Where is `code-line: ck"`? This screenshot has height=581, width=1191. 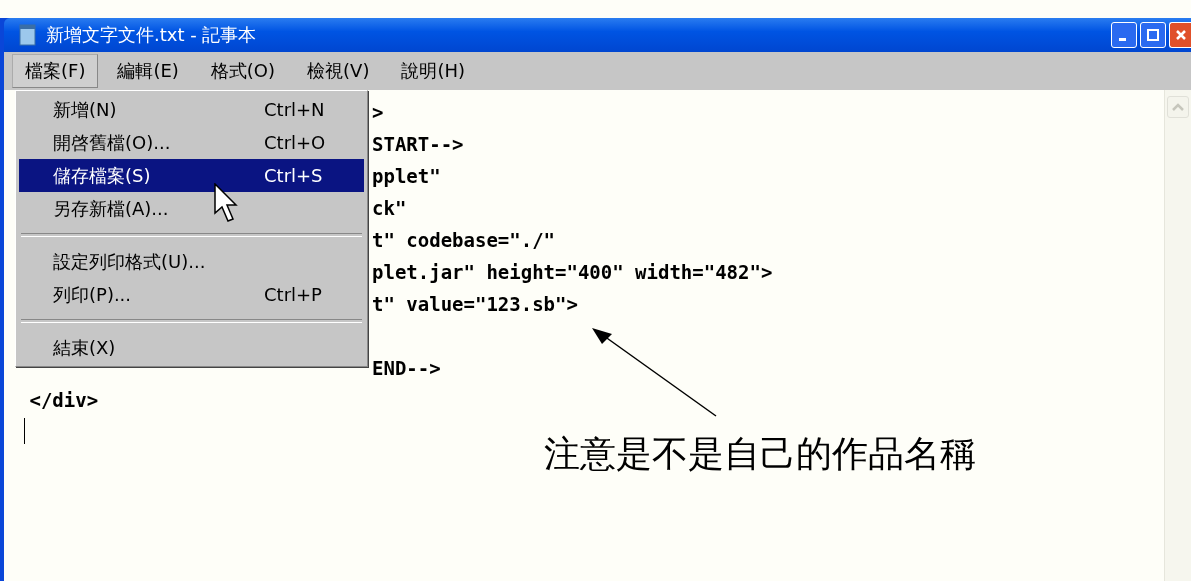 code-line: ck" is located at coordinates (389, 208).